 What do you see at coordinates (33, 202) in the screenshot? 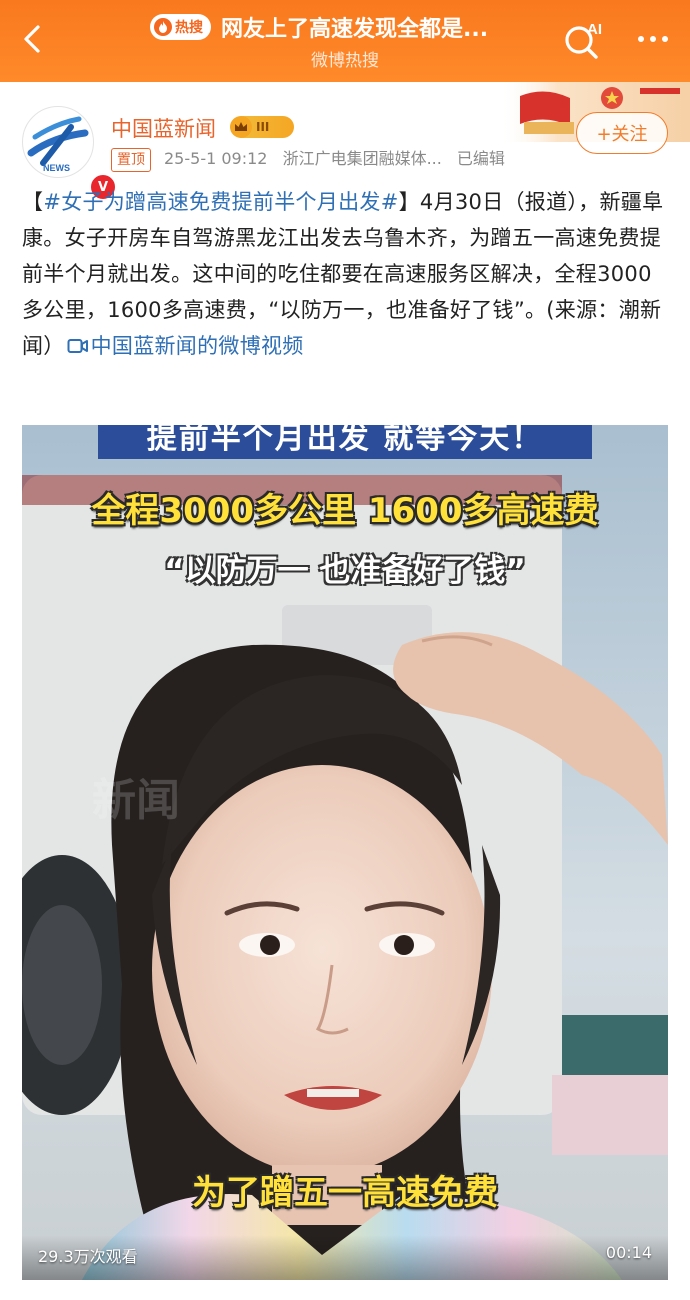
I see `bracket-open: 【` at bounding box center [33, 202].